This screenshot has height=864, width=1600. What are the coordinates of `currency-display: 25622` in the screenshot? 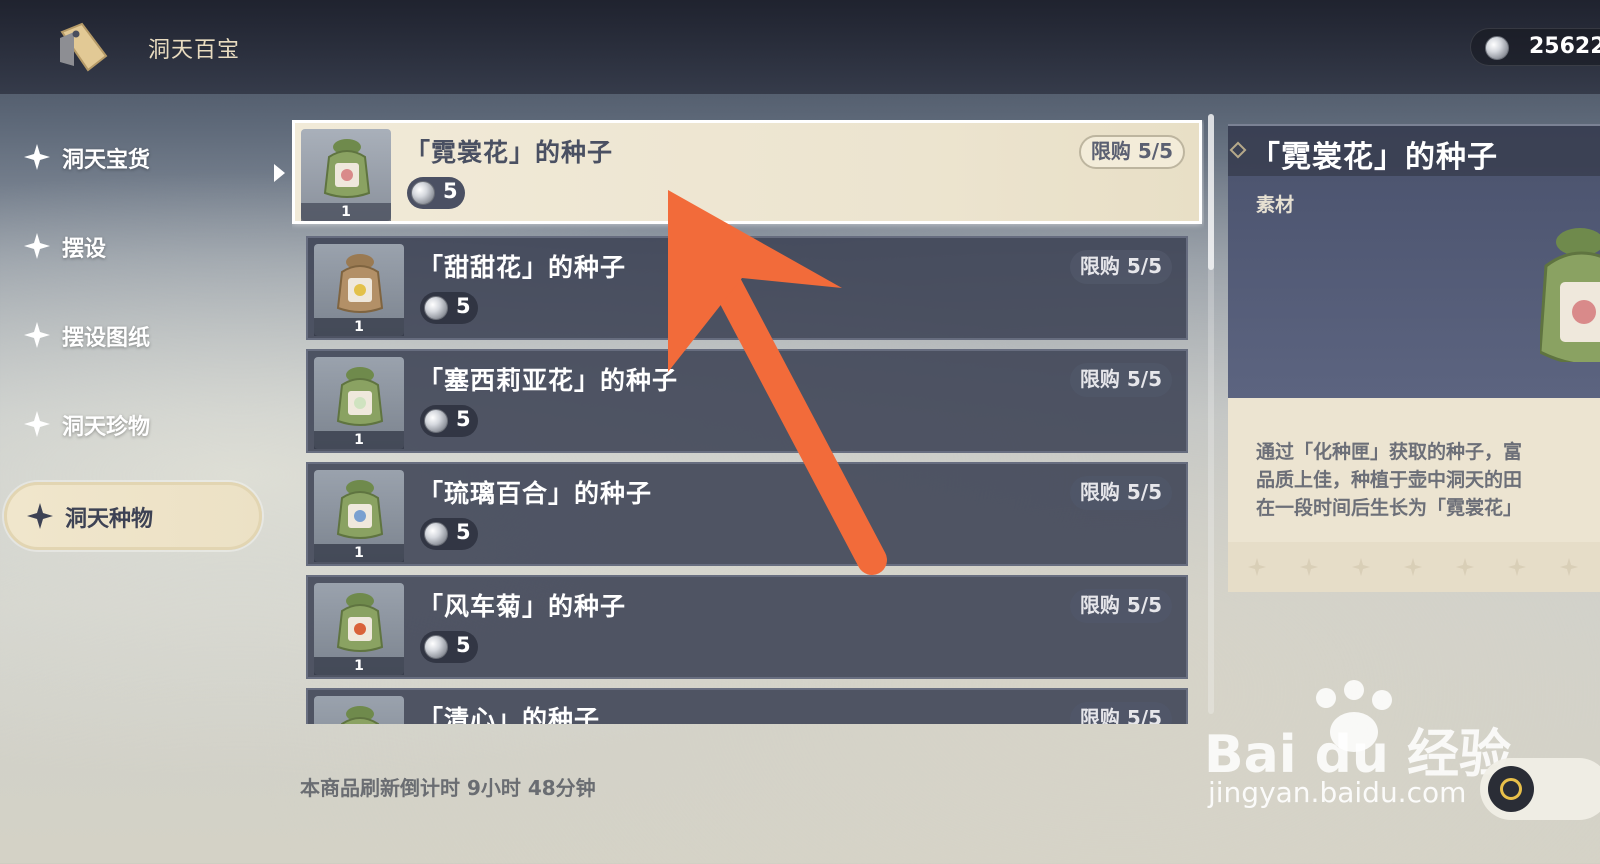 It's located at (1535, 47).